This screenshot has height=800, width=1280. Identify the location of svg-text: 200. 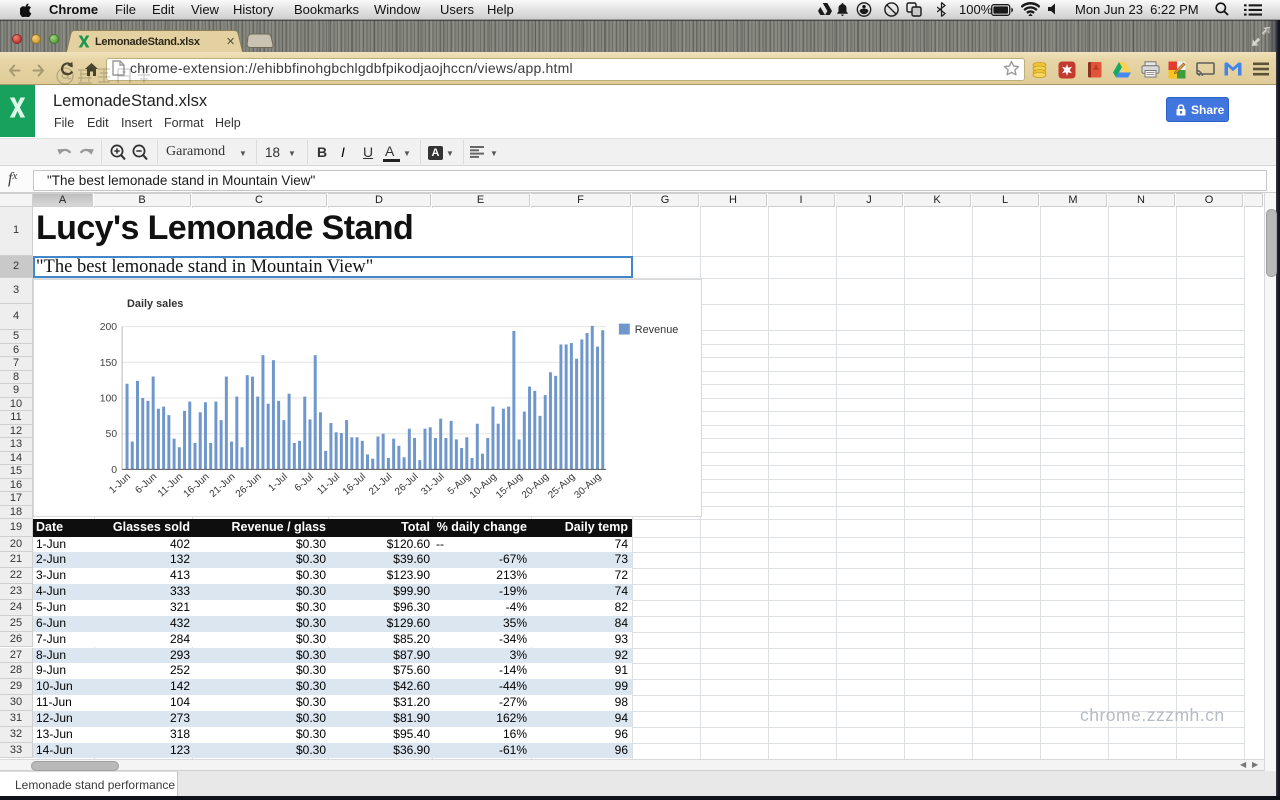
(109, 327).